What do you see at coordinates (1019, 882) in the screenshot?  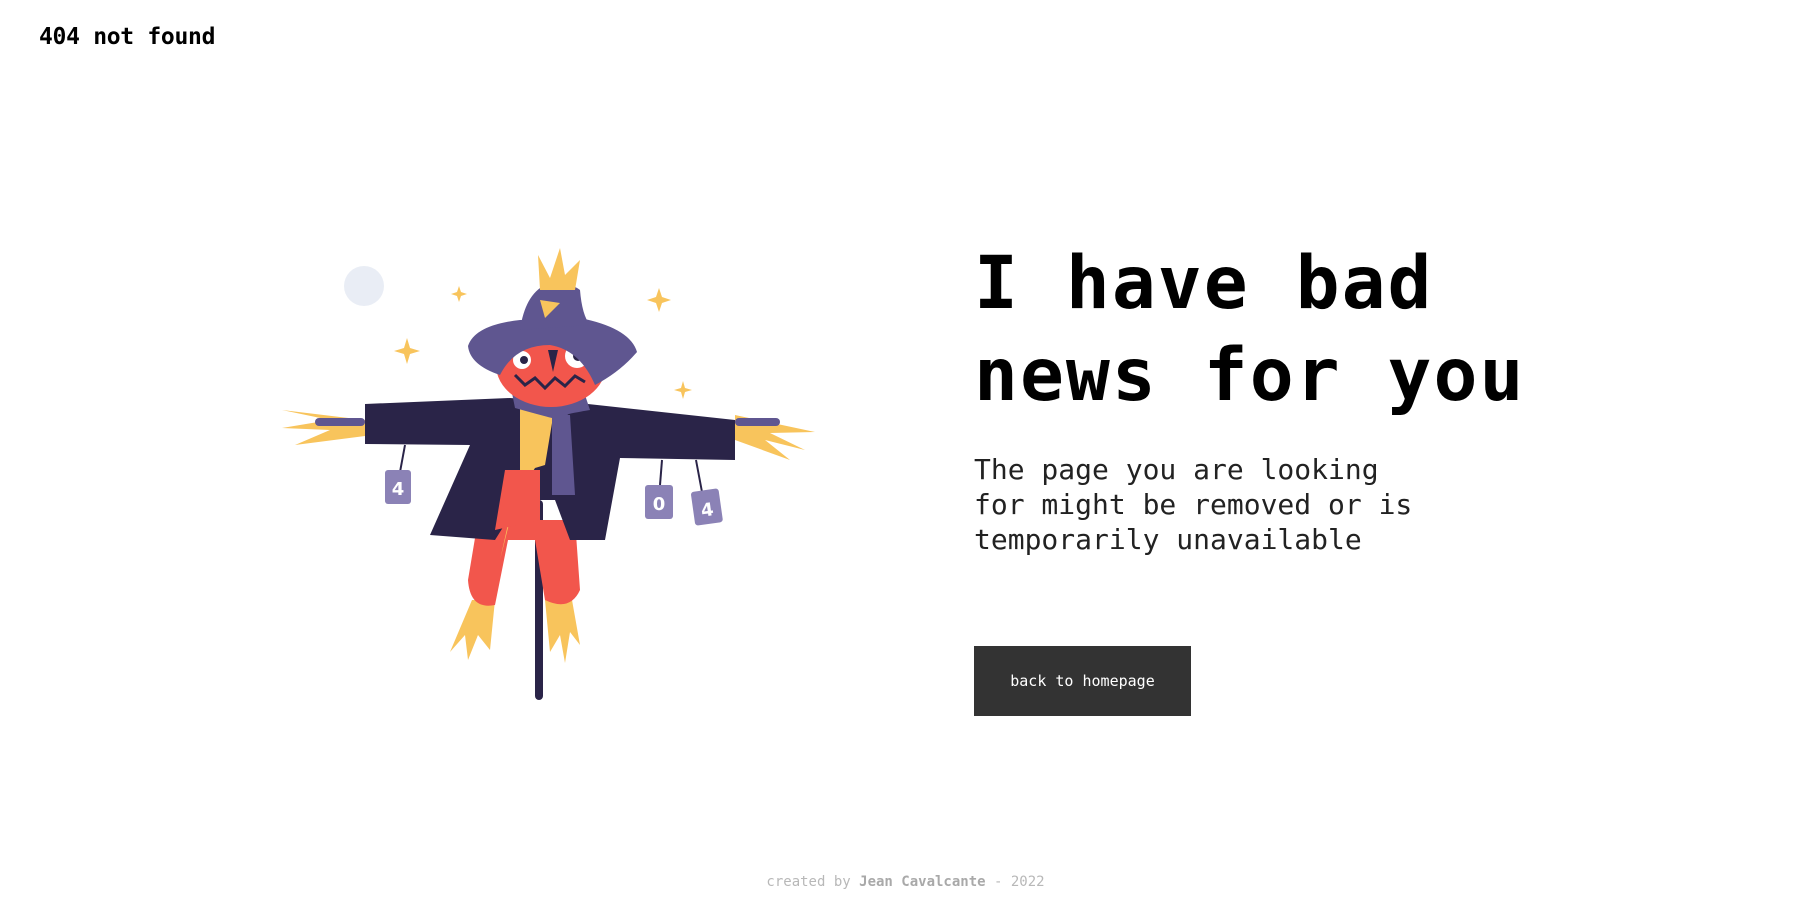 I see `footer-suffix: - 2022` at bounding box center [1019, 882].